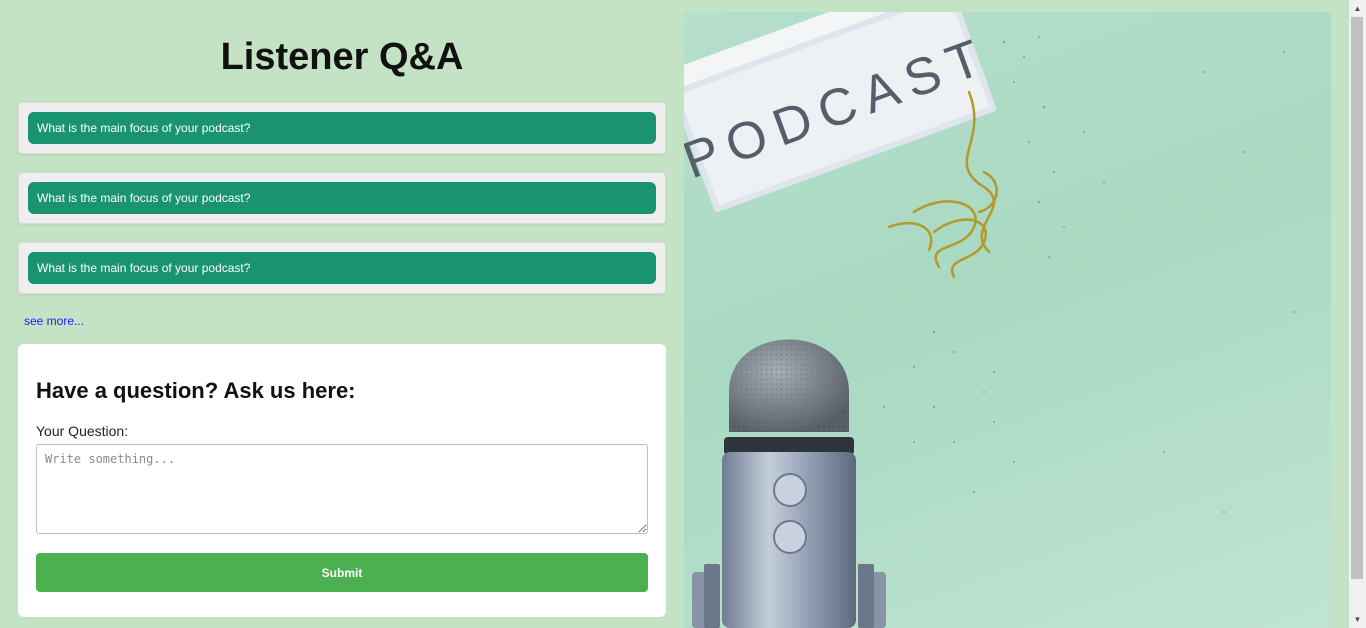  I want to click on submit-button: Submit, so click(342, 572).